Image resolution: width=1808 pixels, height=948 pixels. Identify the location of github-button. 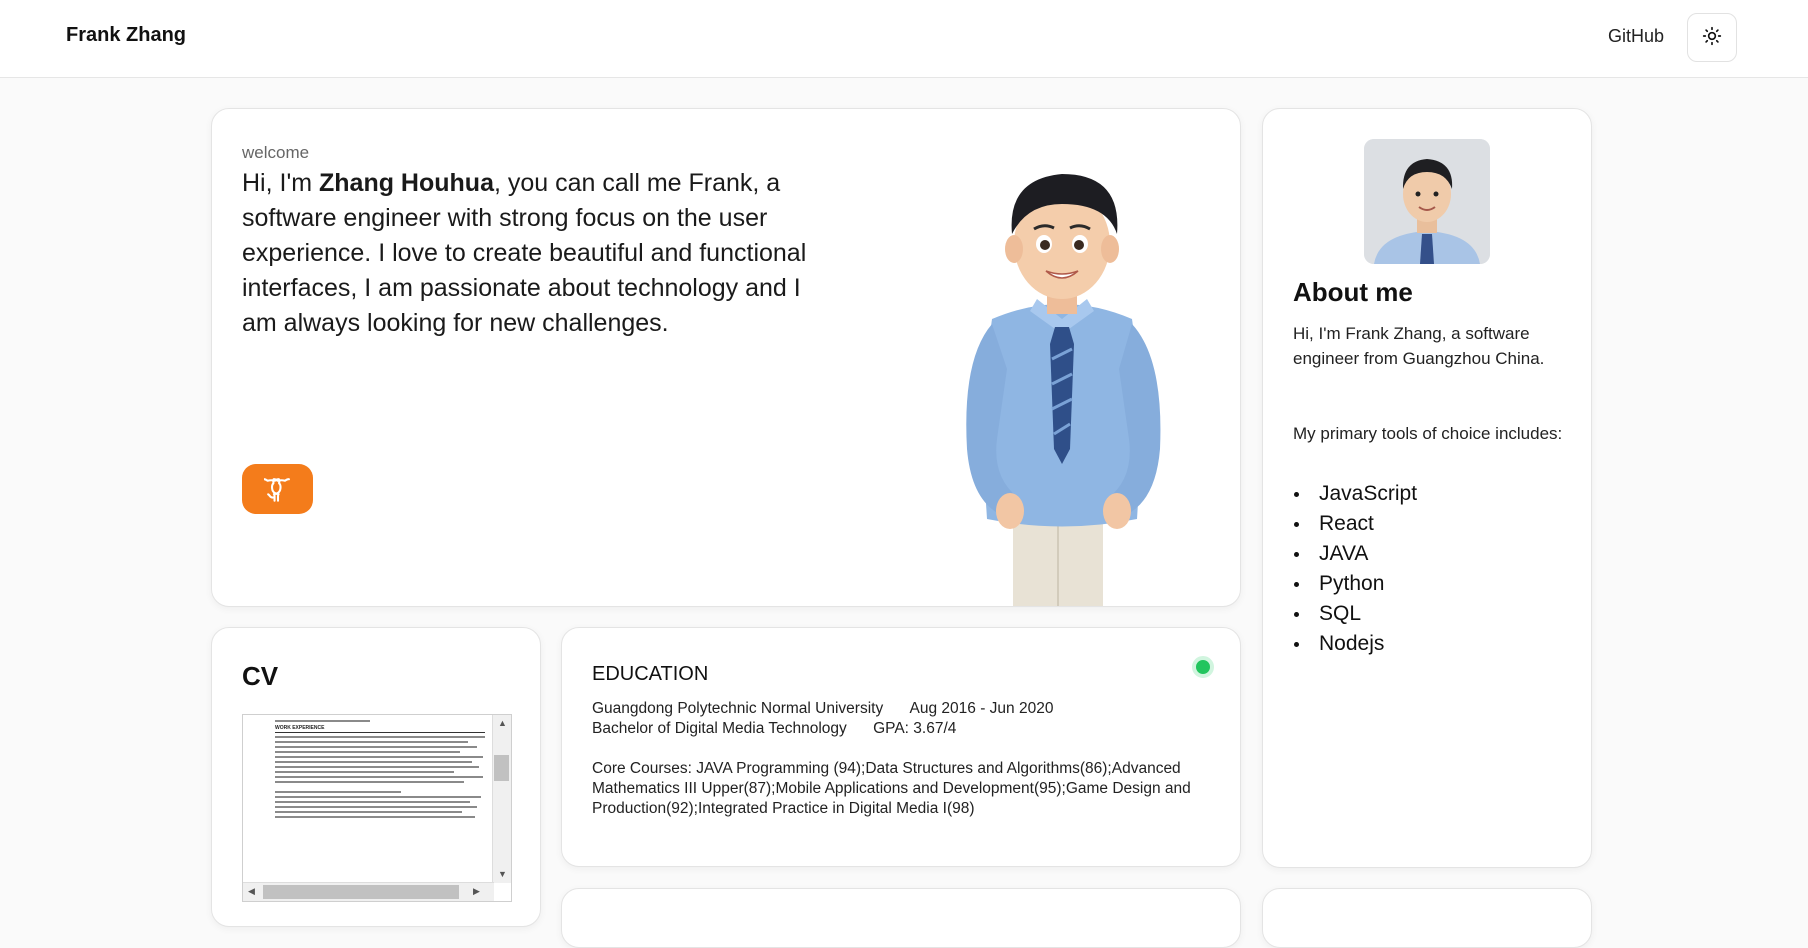
(277, 489).